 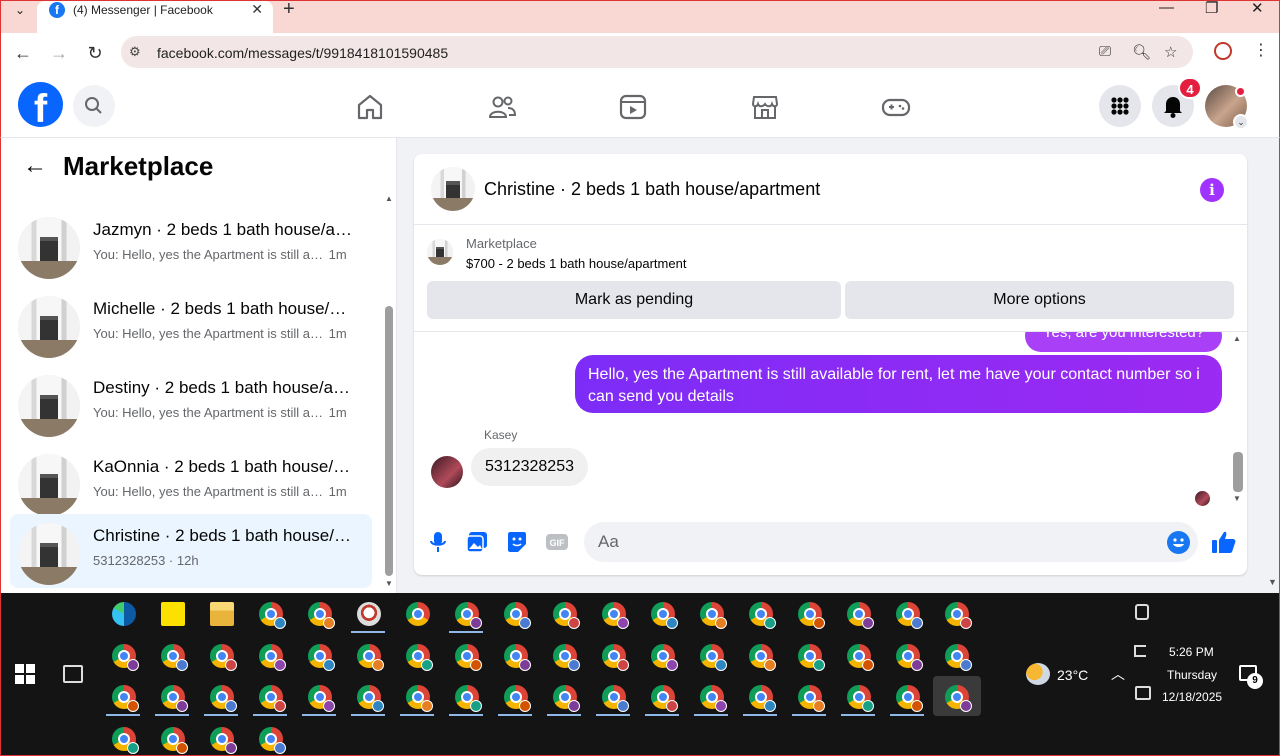 I want to click on forward-icon: →, so click(x=59, y=53).